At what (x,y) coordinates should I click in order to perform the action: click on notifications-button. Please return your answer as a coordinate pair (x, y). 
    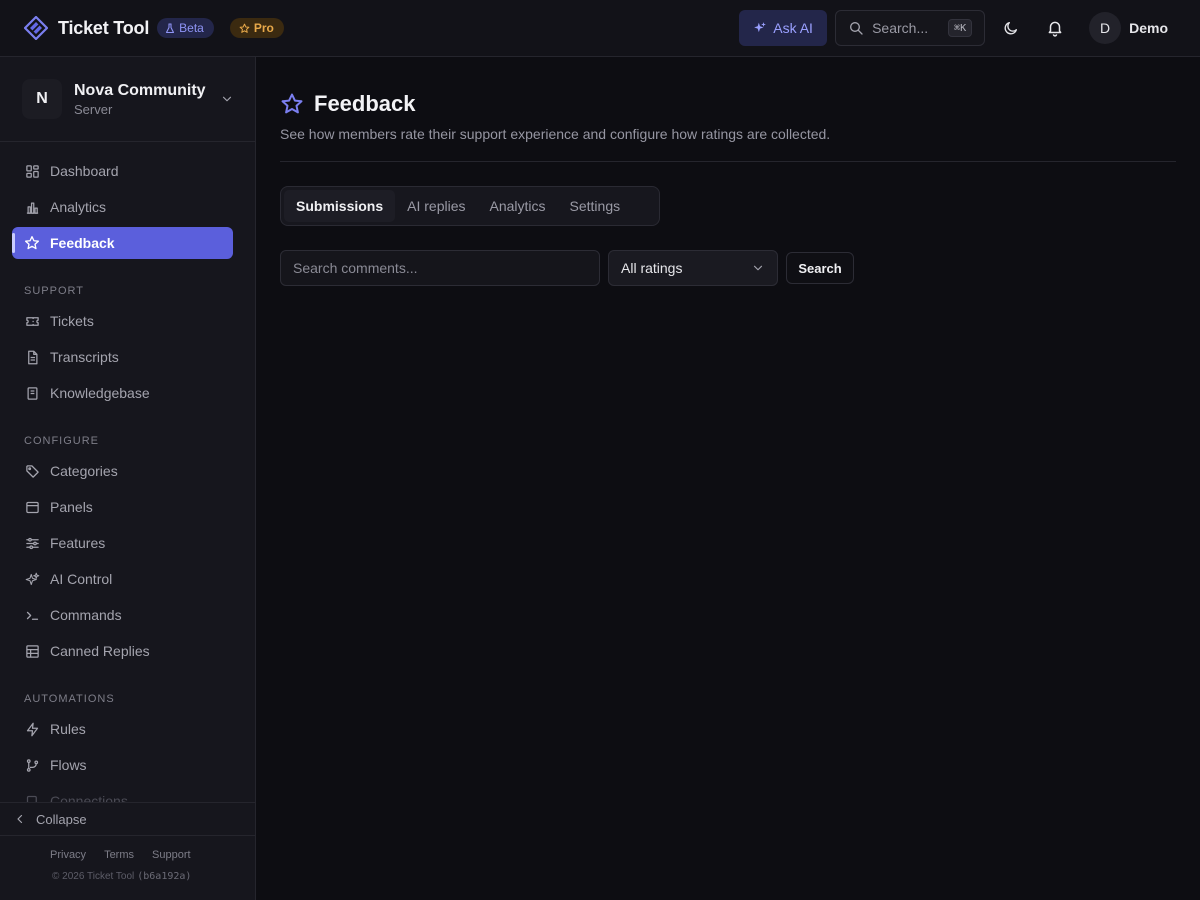
    Looking at the image, I should click on (1055, 28).